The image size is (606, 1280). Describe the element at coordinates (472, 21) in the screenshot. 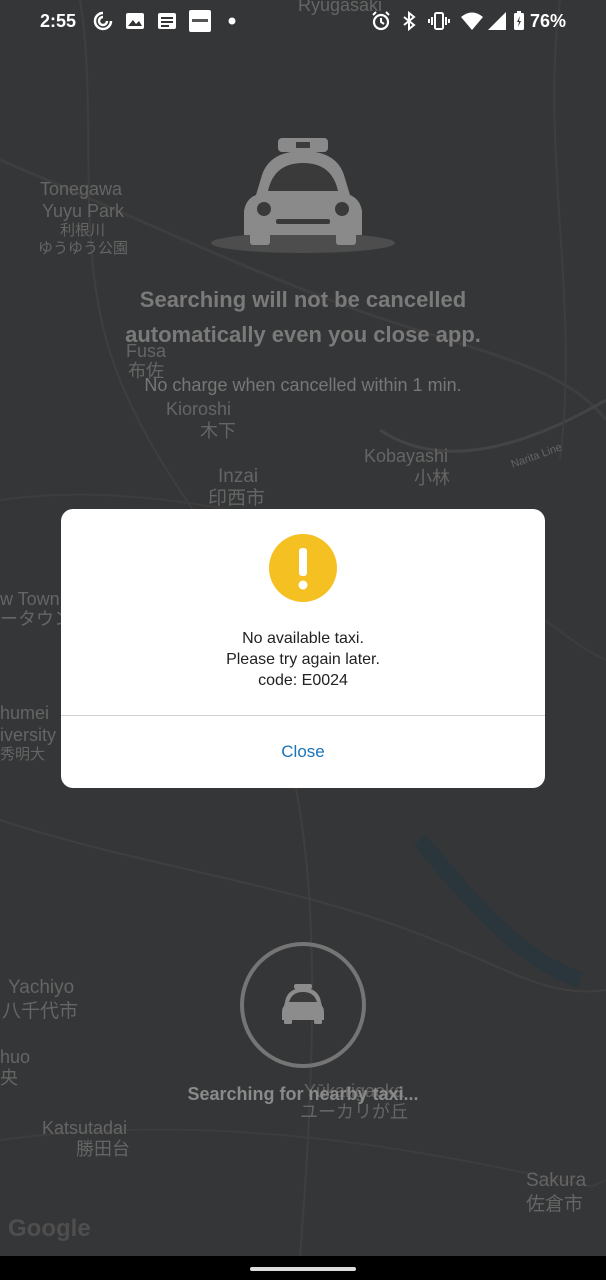

I see `wifi-icon` at that location.